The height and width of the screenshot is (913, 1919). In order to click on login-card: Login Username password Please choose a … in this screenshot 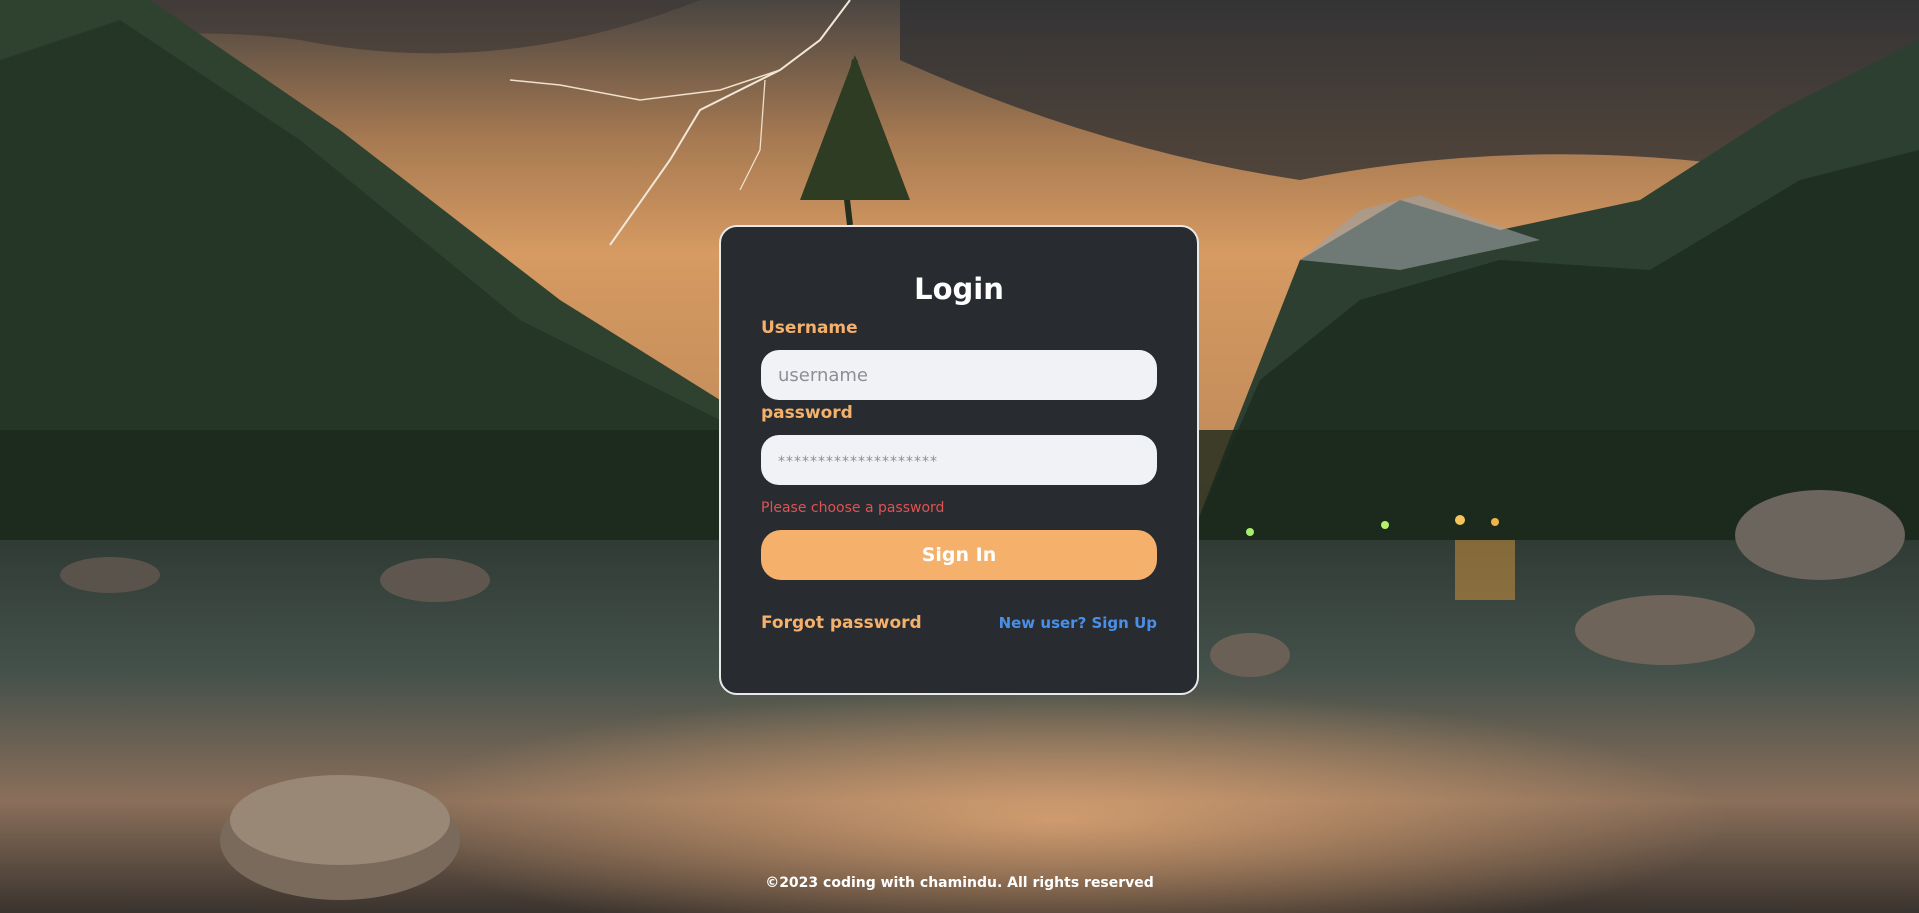, I will do `click(959, 460)`.